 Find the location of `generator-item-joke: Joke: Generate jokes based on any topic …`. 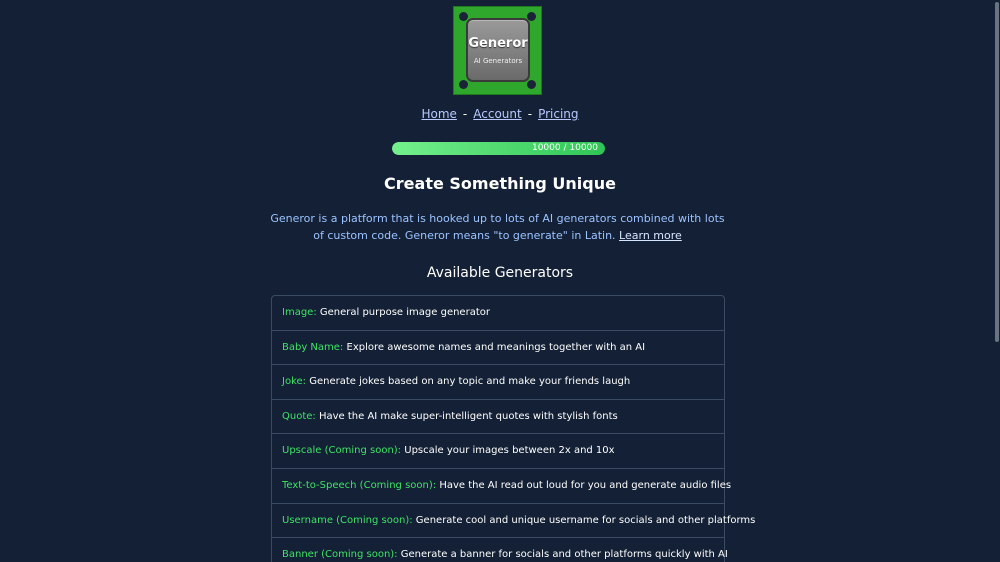

generator-item-joke: Joke: Generate jokes based on any topic … is located at coordinates (498, 382).